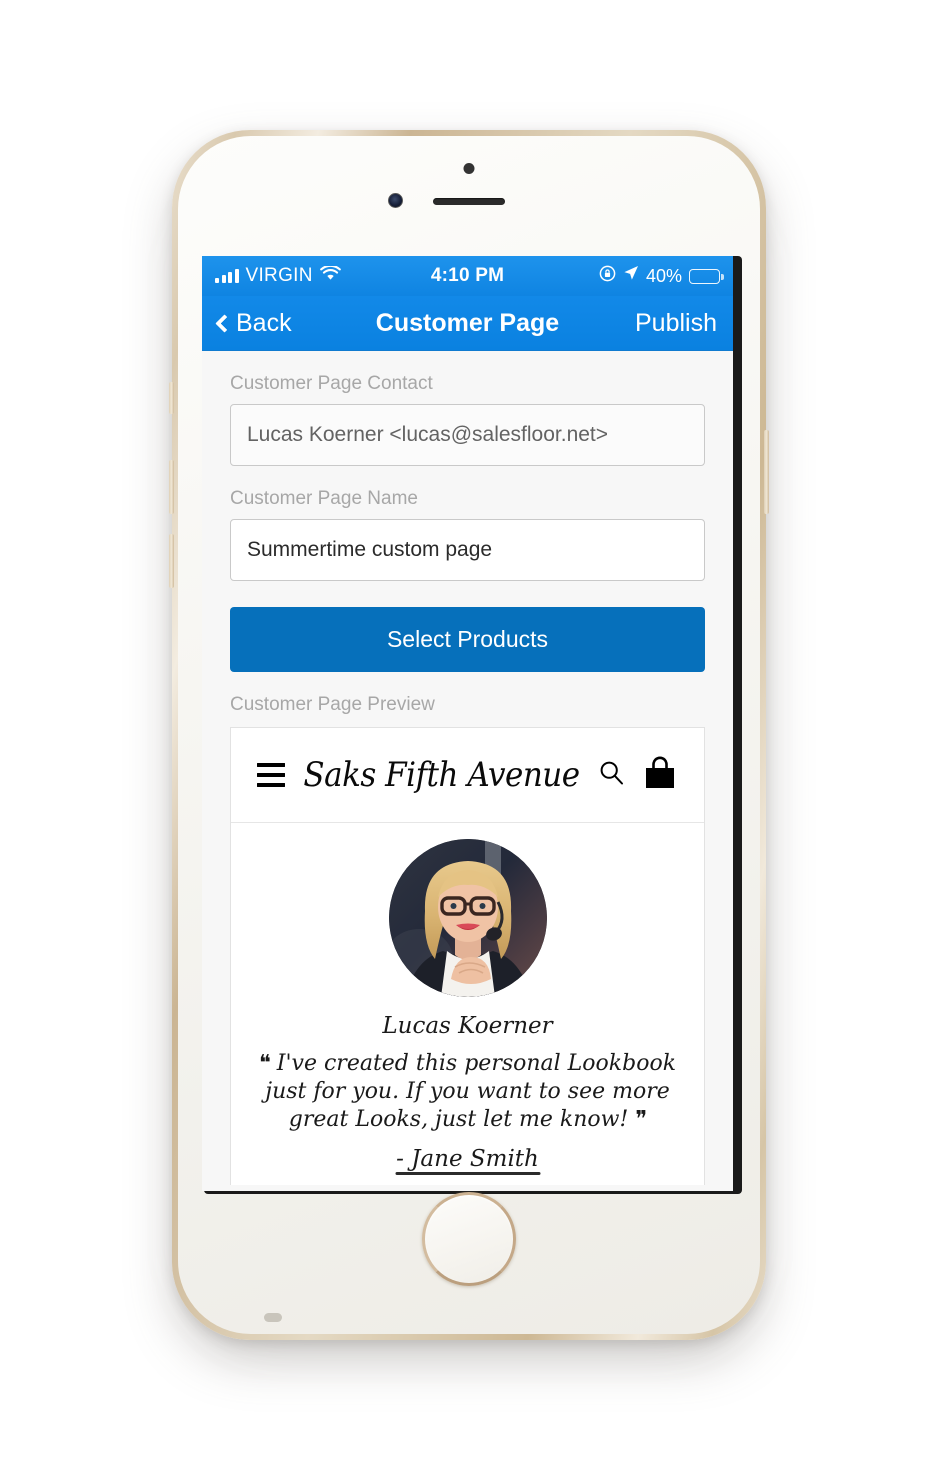 The width and height of the screenshot is (934, 1464). Describe the element at coordinates (467, 1159) in the screenshot. I see `rep-signature: - Jane Smith` at that location.